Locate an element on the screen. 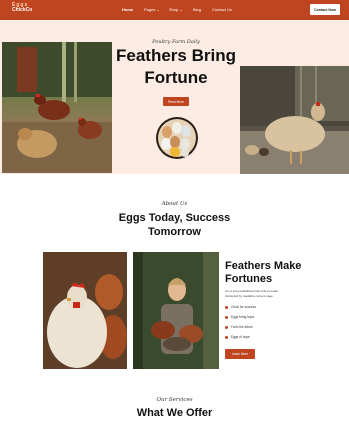 The height and width of the screenshot is (423, 349). hero-right-image is located at coordinates (294, 120).